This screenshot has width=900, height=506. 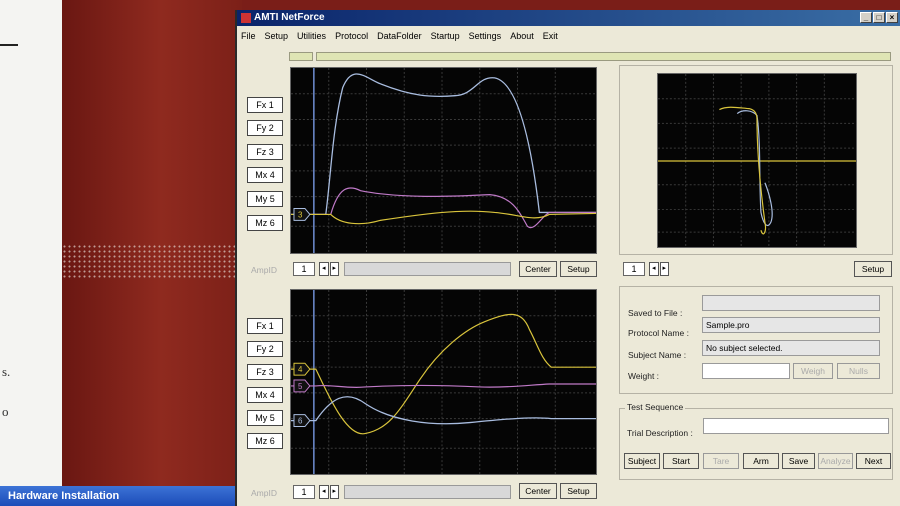 What do you see at coordinates (658, 333) in the screenshot?
I see `protocol-name-label: Protocol Name :` at bounding box center [658, 333].